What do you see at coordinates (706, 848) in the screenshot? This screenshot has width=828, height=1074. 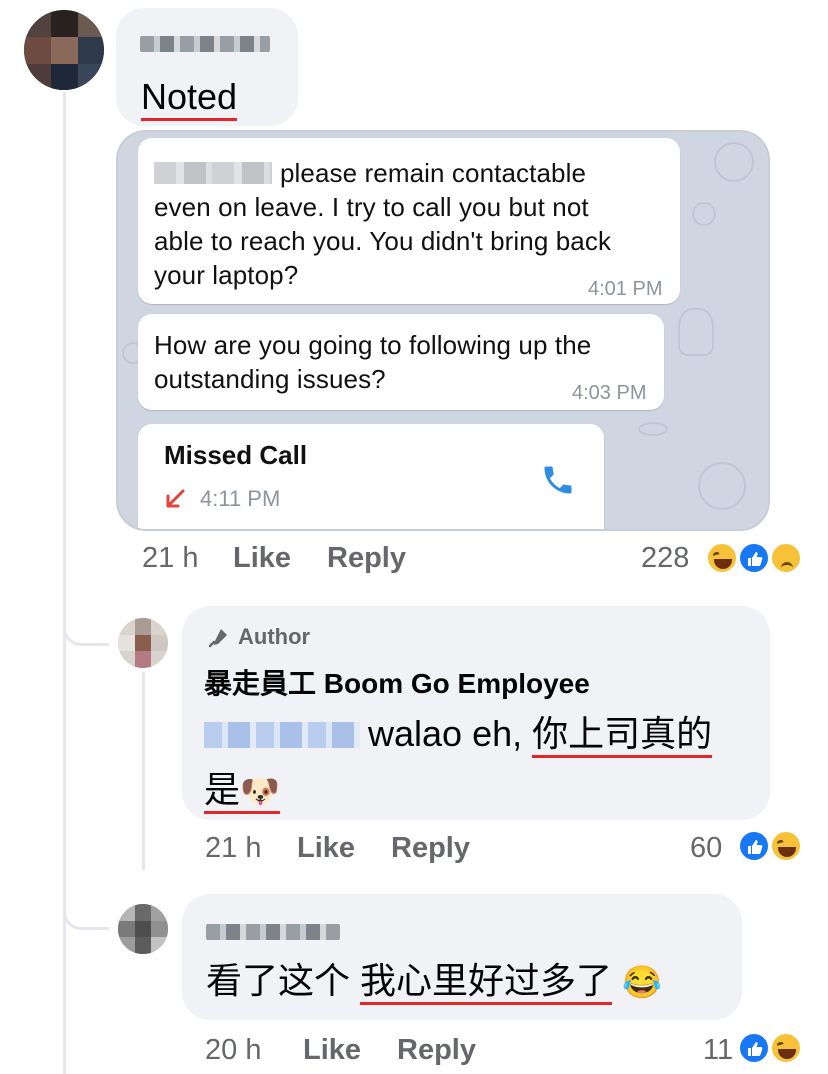 I see `reaction-count: 60` at bounding box center [706, 848].